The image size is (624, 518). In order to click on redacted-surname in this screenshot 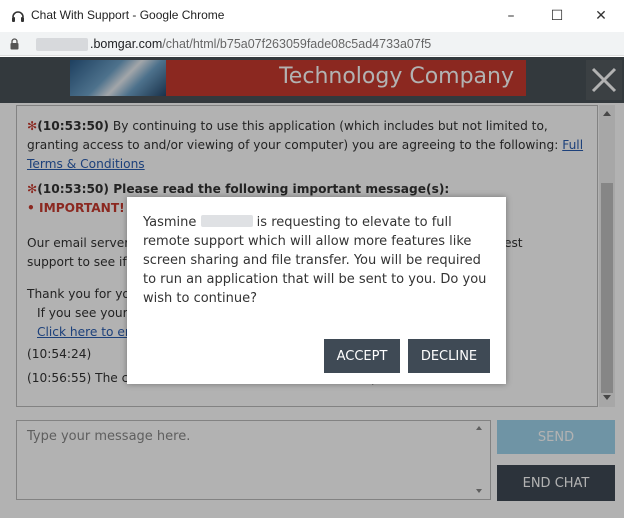, I will do `click(226, 221)`.